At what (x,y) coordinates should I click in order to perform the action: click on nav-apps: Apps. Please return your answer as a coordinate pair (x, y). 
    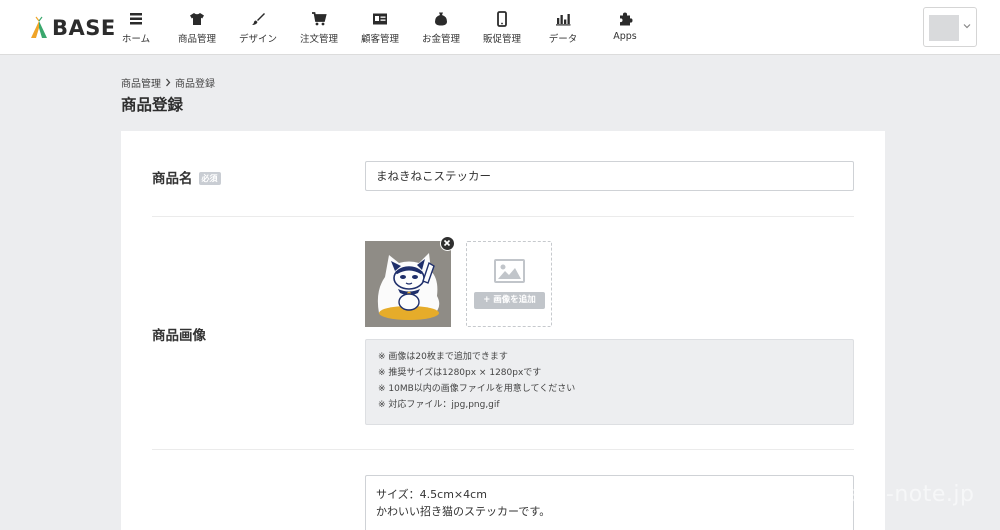
    Looking at the image, I should click on (625, 28).